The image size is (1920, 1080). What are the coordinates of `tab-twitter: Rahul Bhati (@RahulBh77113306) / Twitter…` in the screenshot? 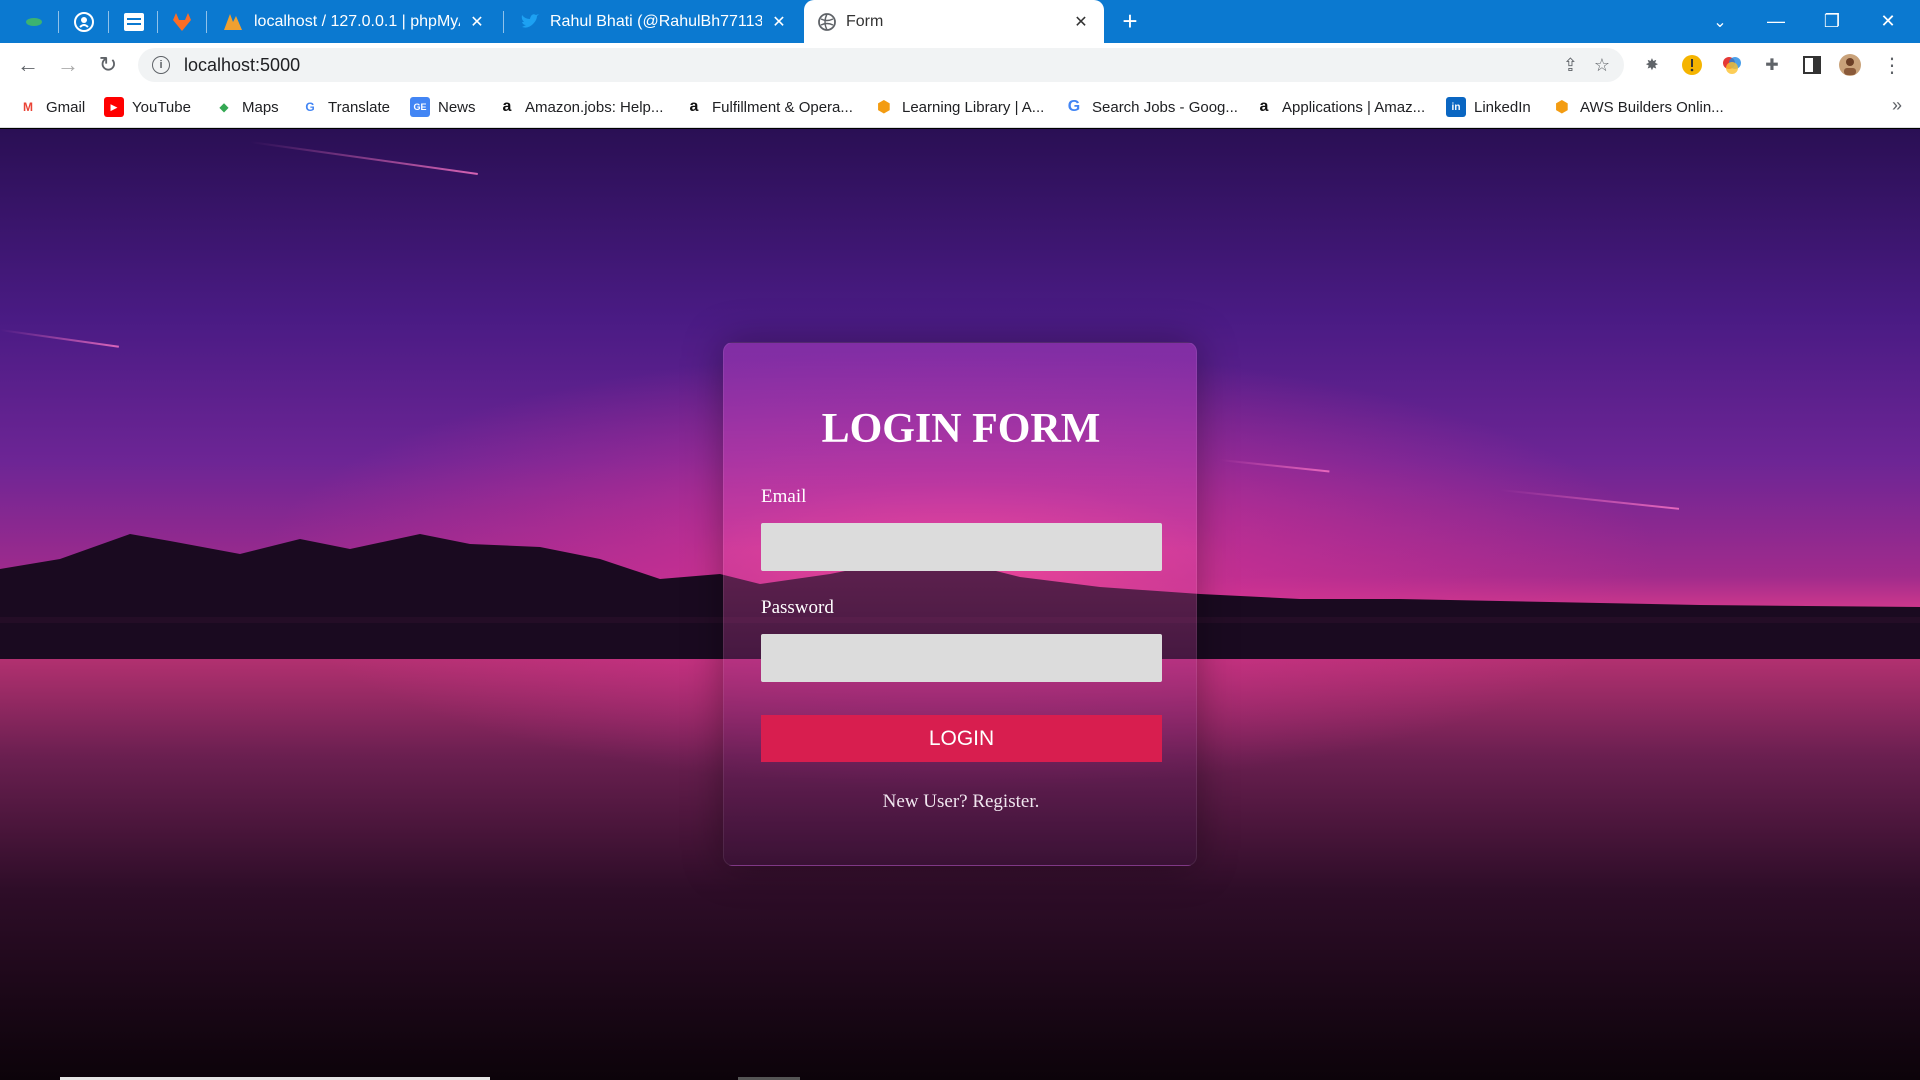 It's located at (654, 21).